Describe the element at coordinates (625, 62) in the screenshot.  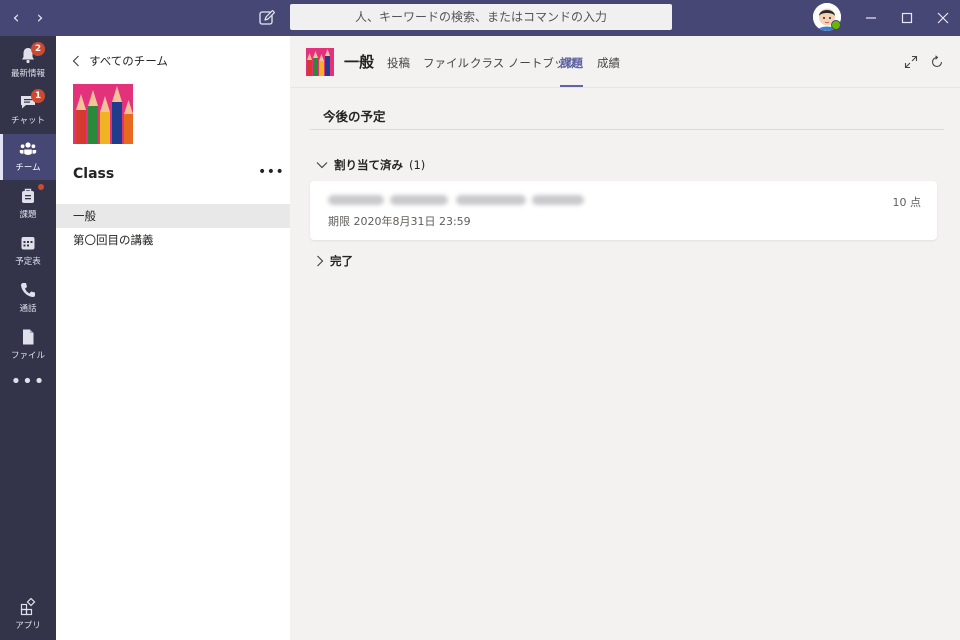
I see `channel-header: 一般 投稿 ファイル クラス ノートブック 課題 成績` at that location.